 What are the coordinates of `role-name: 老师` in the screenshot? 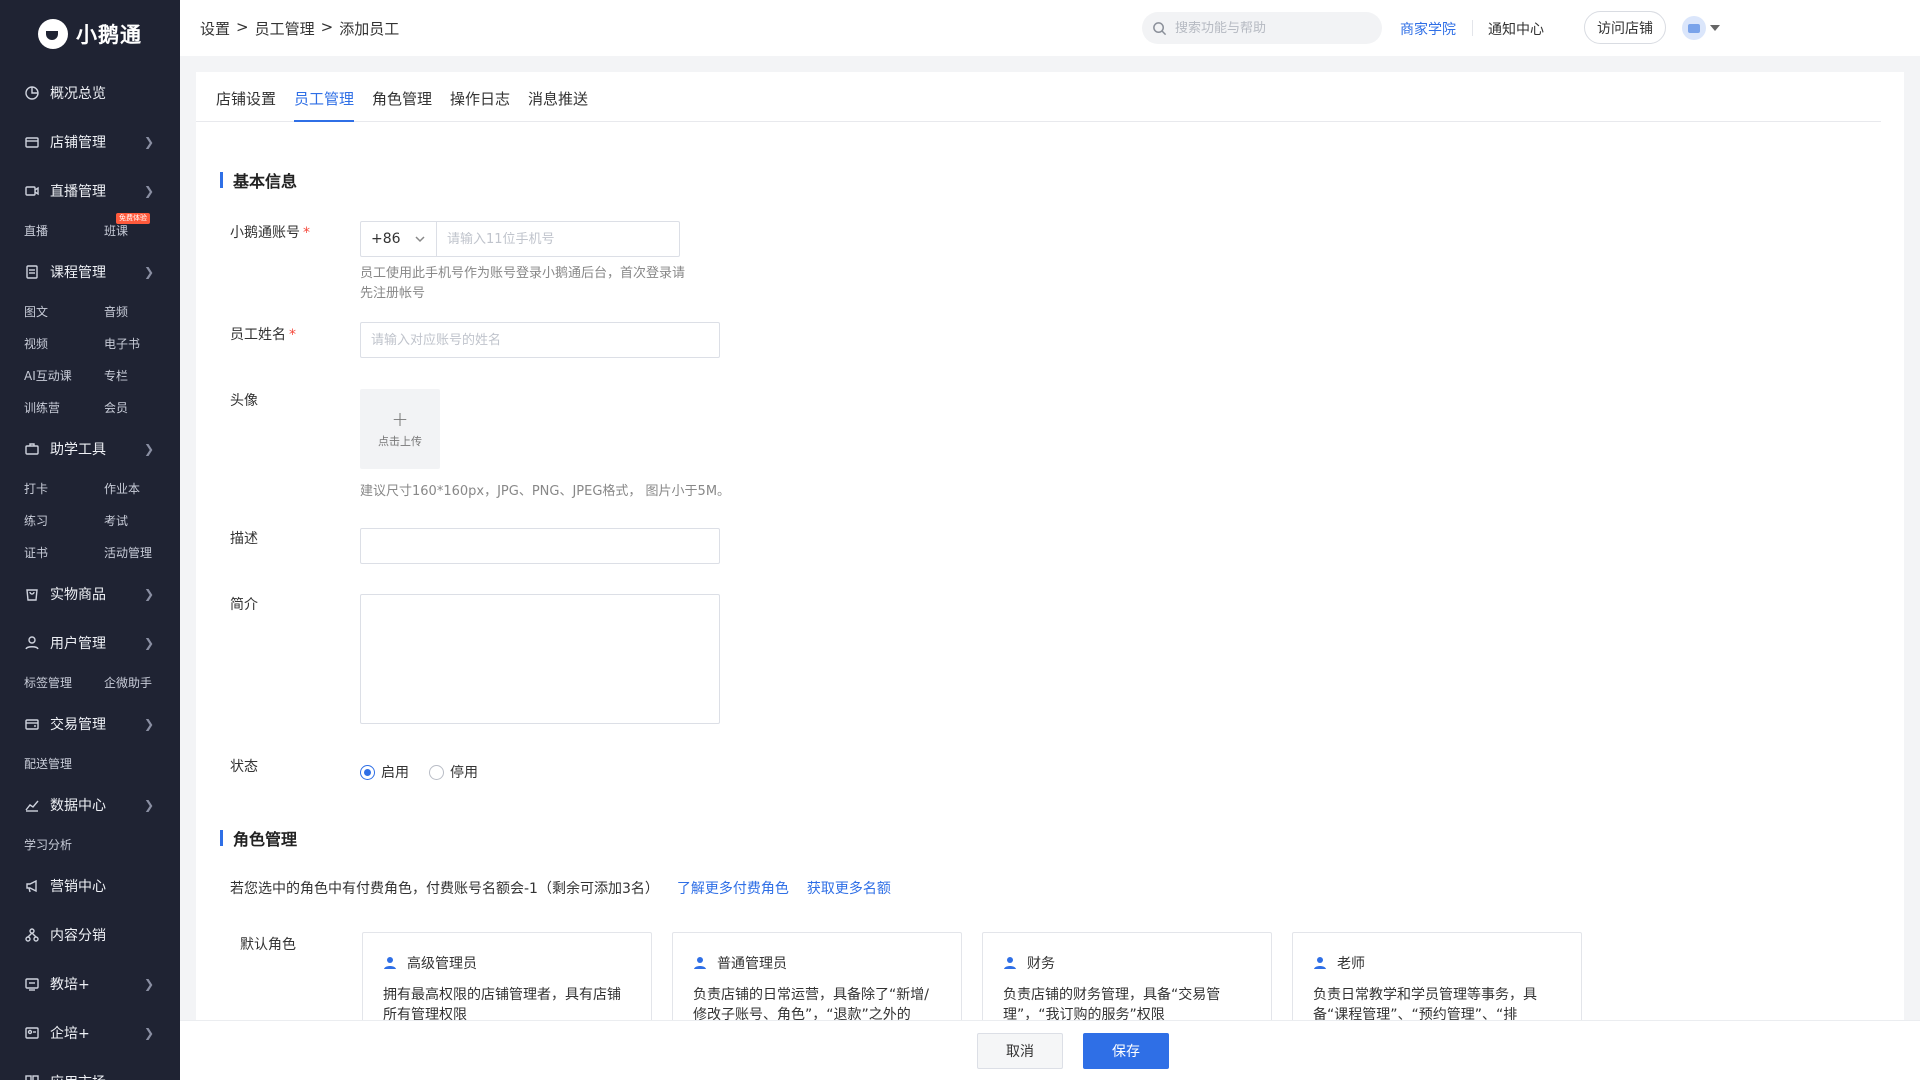 It's located at (1351, 964).